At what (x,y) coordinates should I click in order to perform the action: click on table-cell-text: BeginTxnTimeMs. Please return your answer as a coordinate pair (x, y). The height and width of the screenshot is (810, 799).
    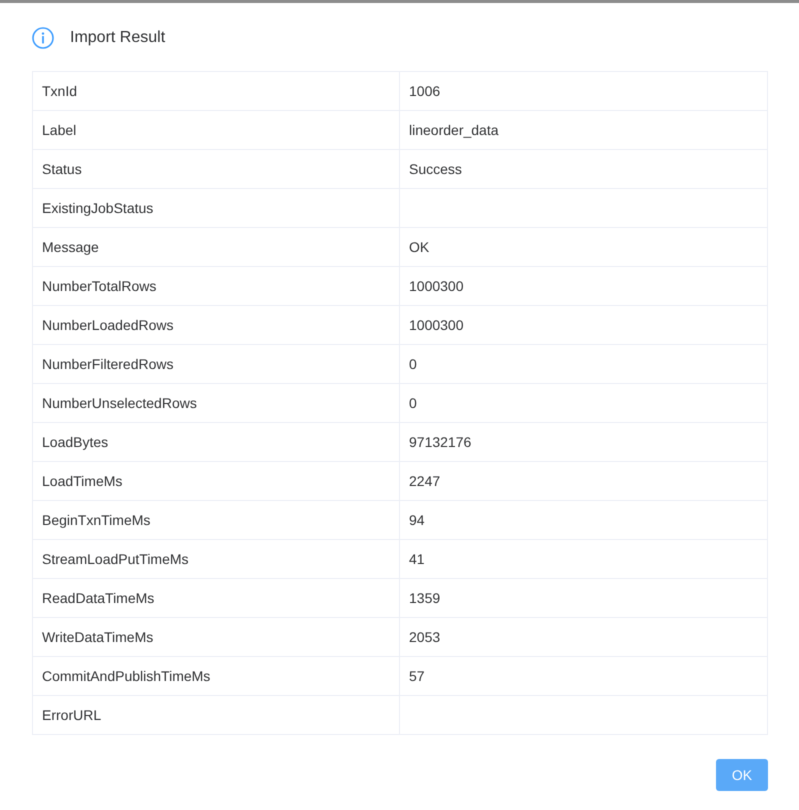
    Looking at the image, I should click on (96, 520).